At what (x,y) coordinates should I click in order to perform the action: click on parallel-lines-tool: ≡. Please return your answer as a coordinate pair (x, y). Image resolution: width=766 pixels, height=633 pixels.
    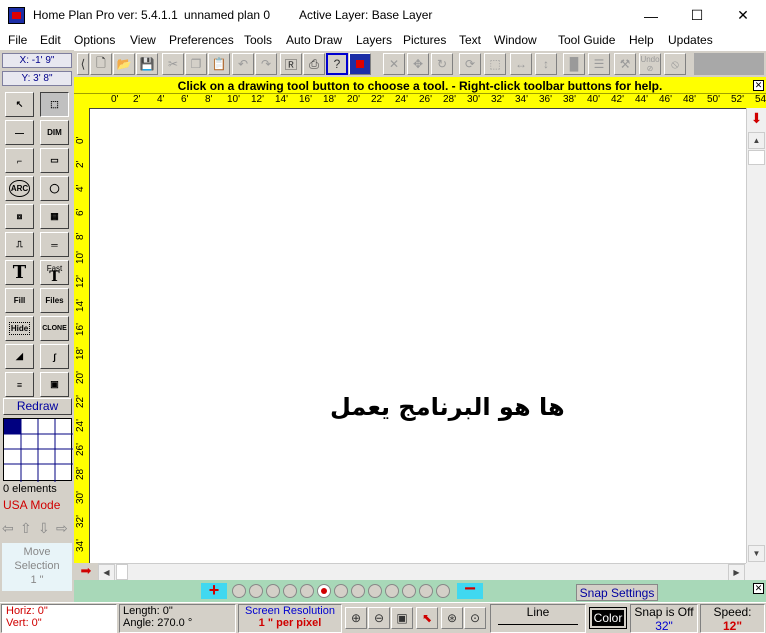
    Looking at the image, I should click on (19, 384).